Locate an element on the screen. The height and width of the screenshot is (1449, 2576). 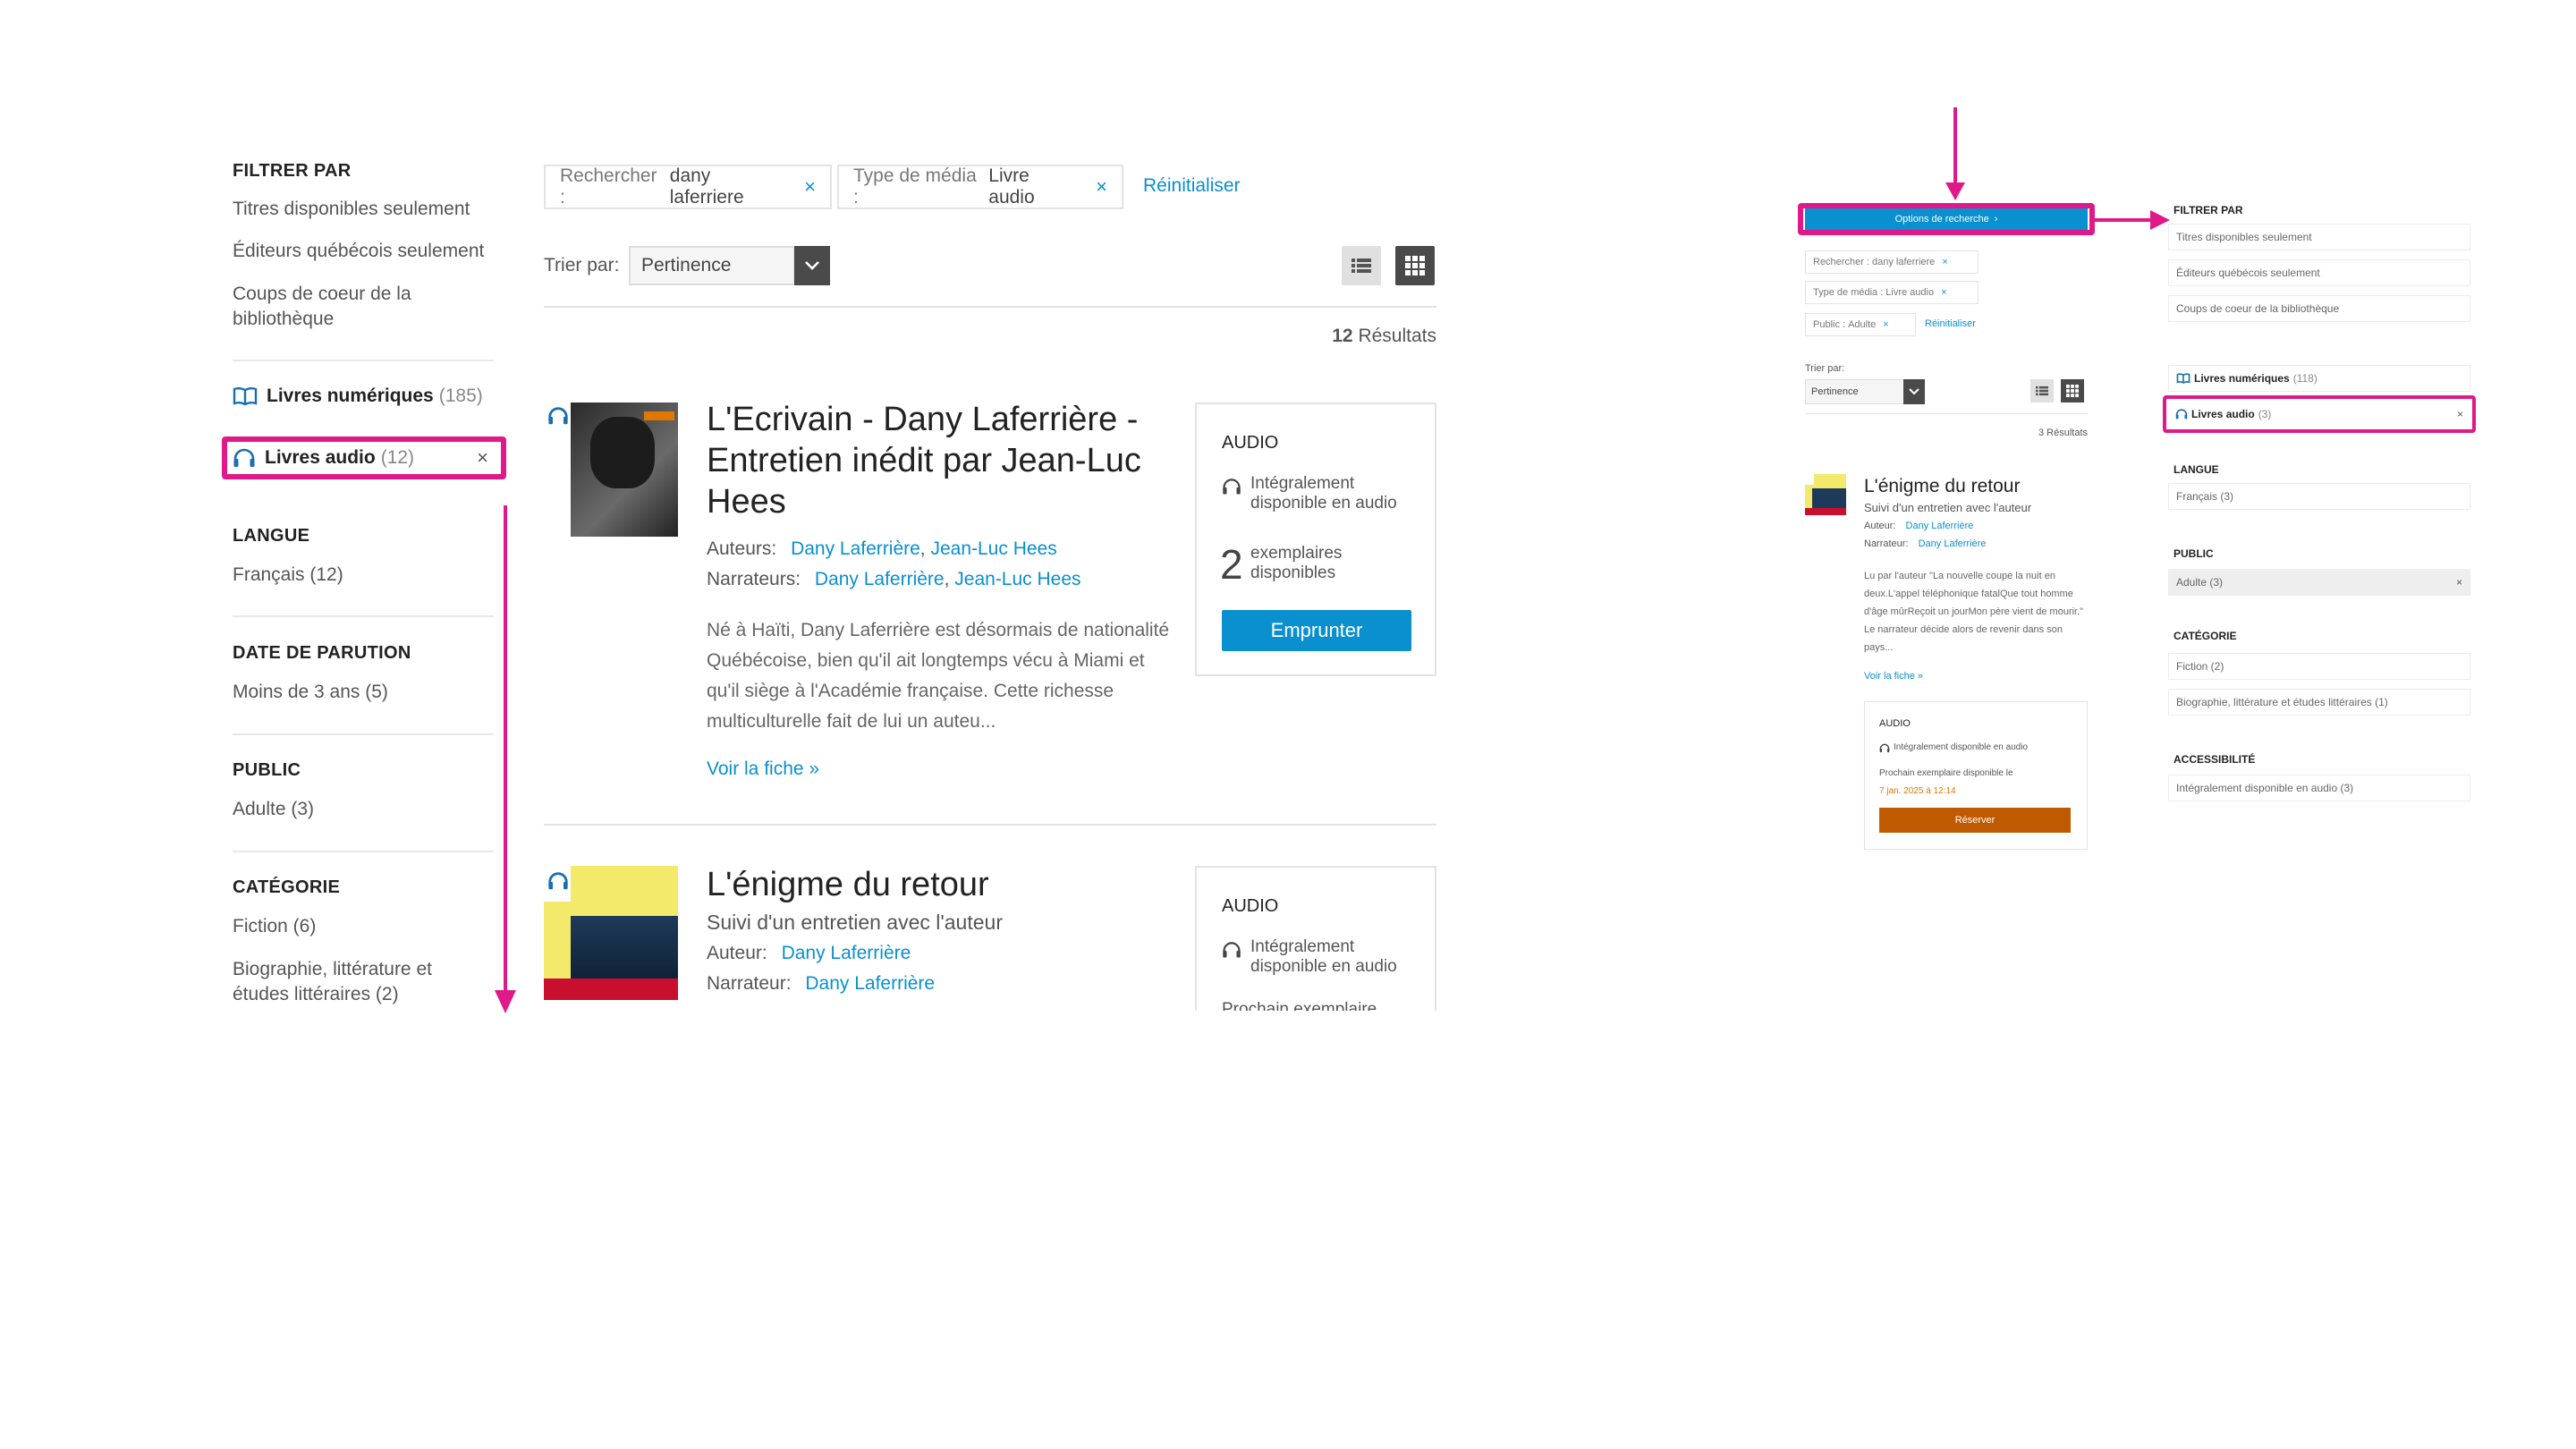
next-copy-label: Prochain exemplaire is located at coordinates (1299, 1005).